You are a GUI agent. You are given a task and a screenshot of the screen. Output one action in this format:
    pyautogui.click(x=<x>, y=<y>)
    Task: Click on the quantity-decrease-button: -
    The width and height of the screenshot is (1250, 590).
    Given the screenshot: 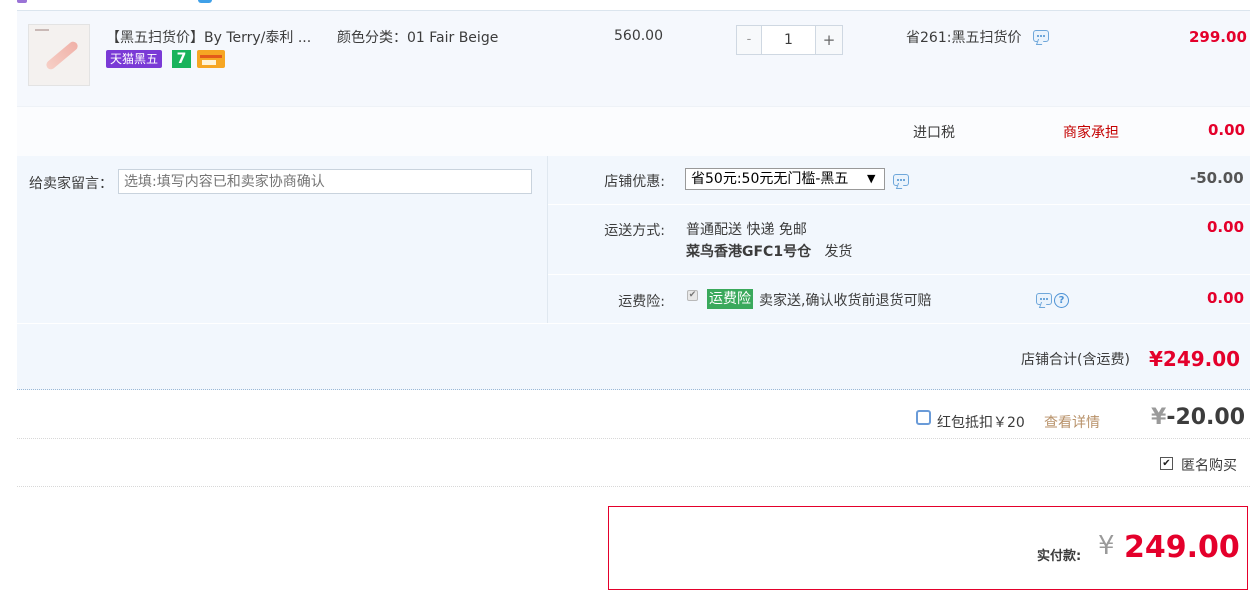 What is the action you would take?
    pyautogui.click(x=749, y=40)
    